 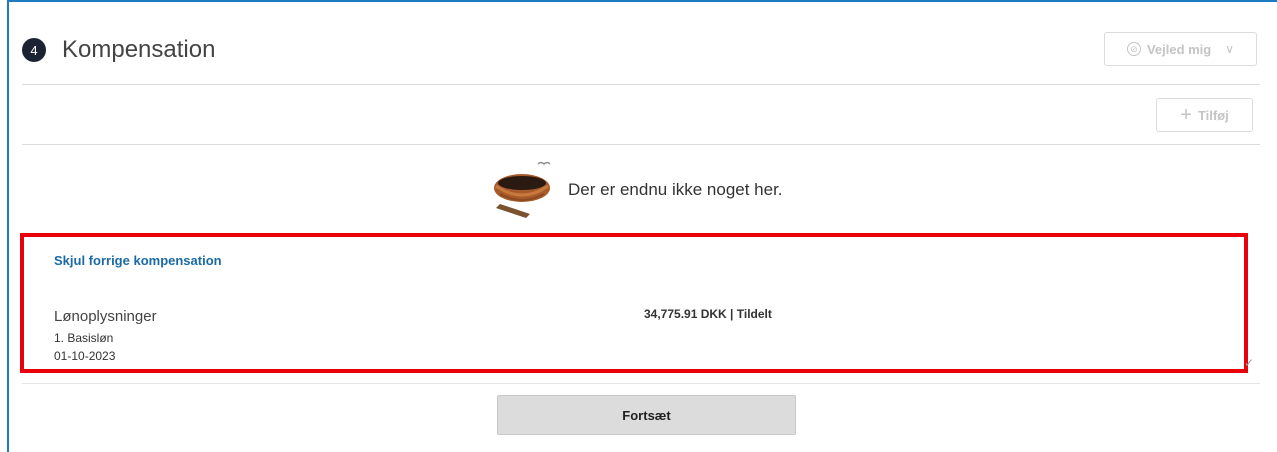 What do you see at coordinates (1230, 49) in the screenshot?
I see `chevron-down-icon: ∨` at bounding box center [1230, 49].